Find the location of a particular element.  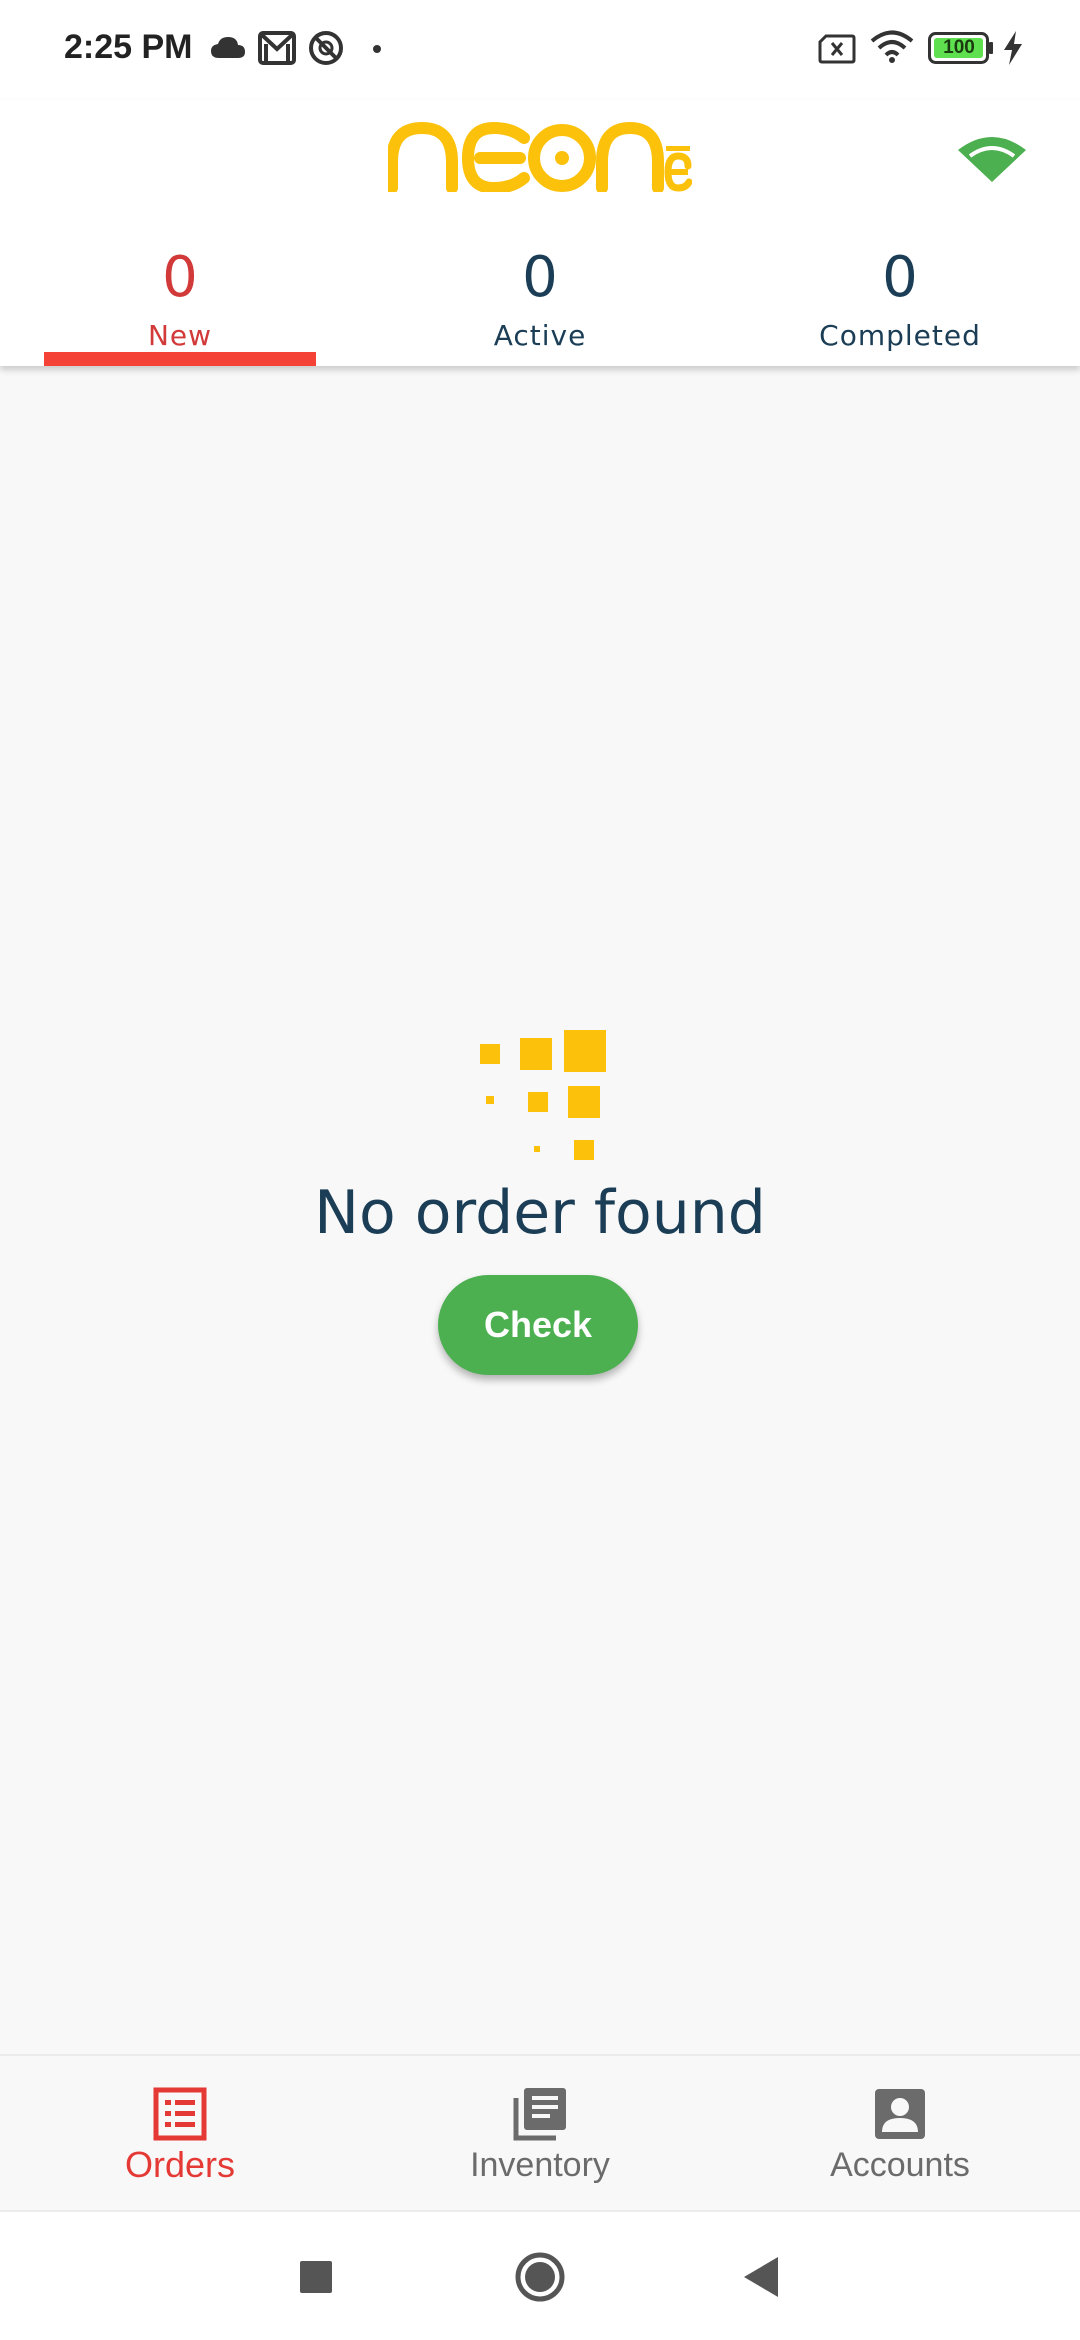

tab-new-count: 0 is located at coordinates (180, 277).